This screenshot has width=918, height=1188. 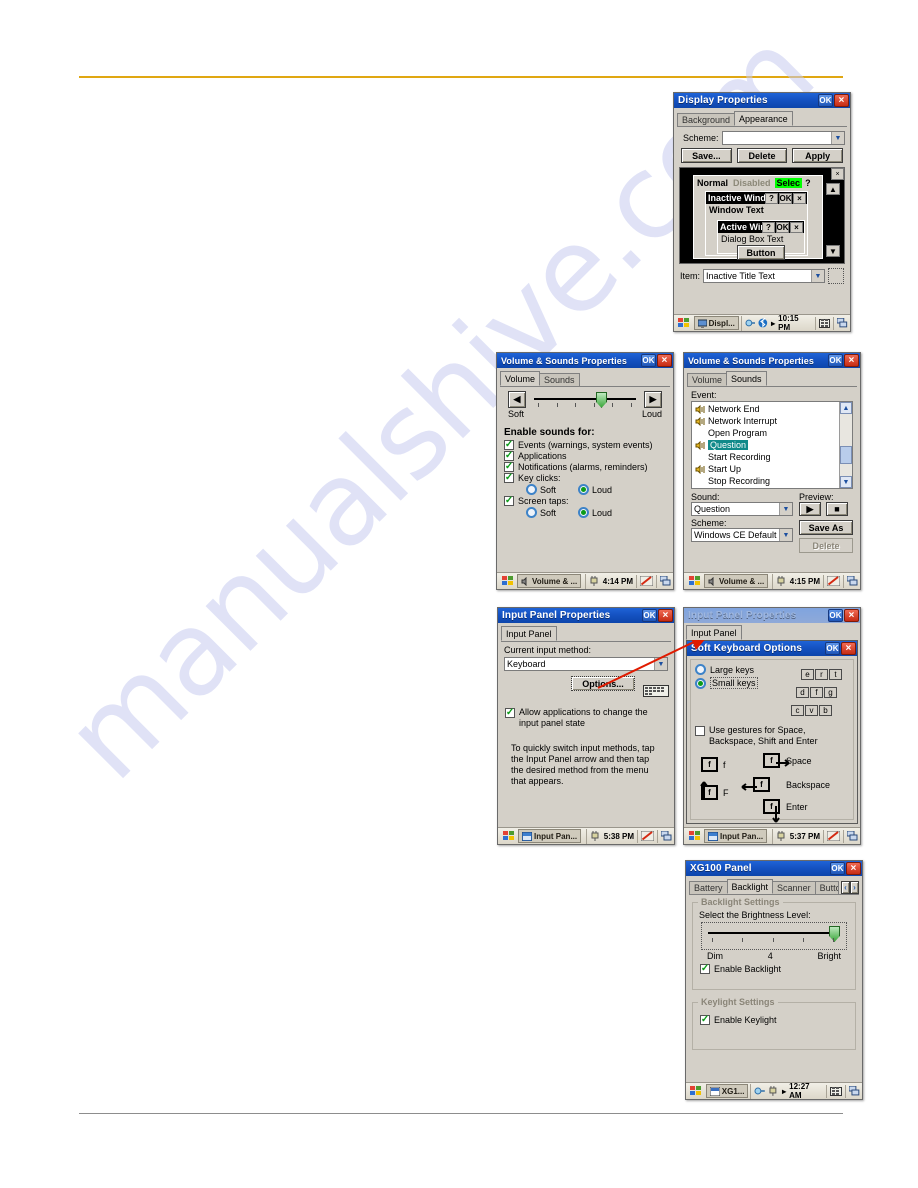 I want to click on clock: 4:15 PM, so click(x=805, y=581).